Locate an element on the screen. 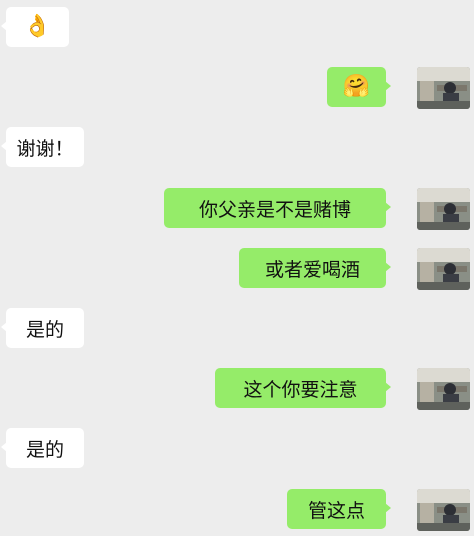  message-text: 管这点 is located at coordinates (336, 510).